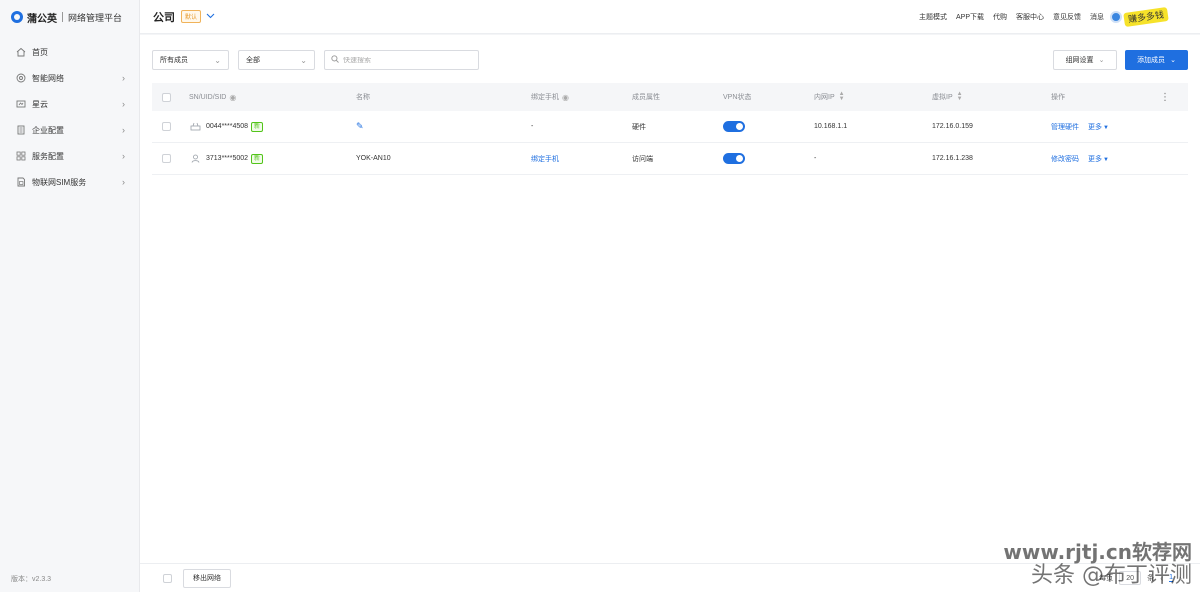 The width and height of the screenshot is (1200, 592). What do you see at coordinates (642, 159) in the screenshot?
I see `attr-value: 访问端` at bounding box center [642, 159].